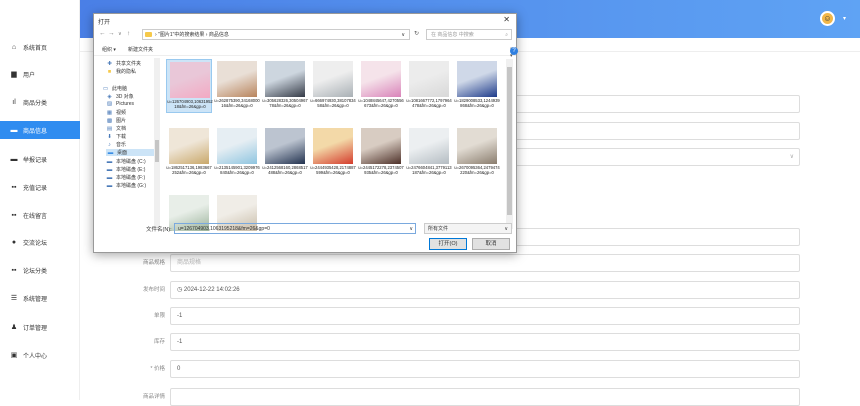 This screenshot has height=406, width=860. What do you see at coordinates (477, 153) in the screenshot?
I see `file-thumbnail: u=2670095364,2479474220&fm=26&gp=0` at bounding box center [477, 153].